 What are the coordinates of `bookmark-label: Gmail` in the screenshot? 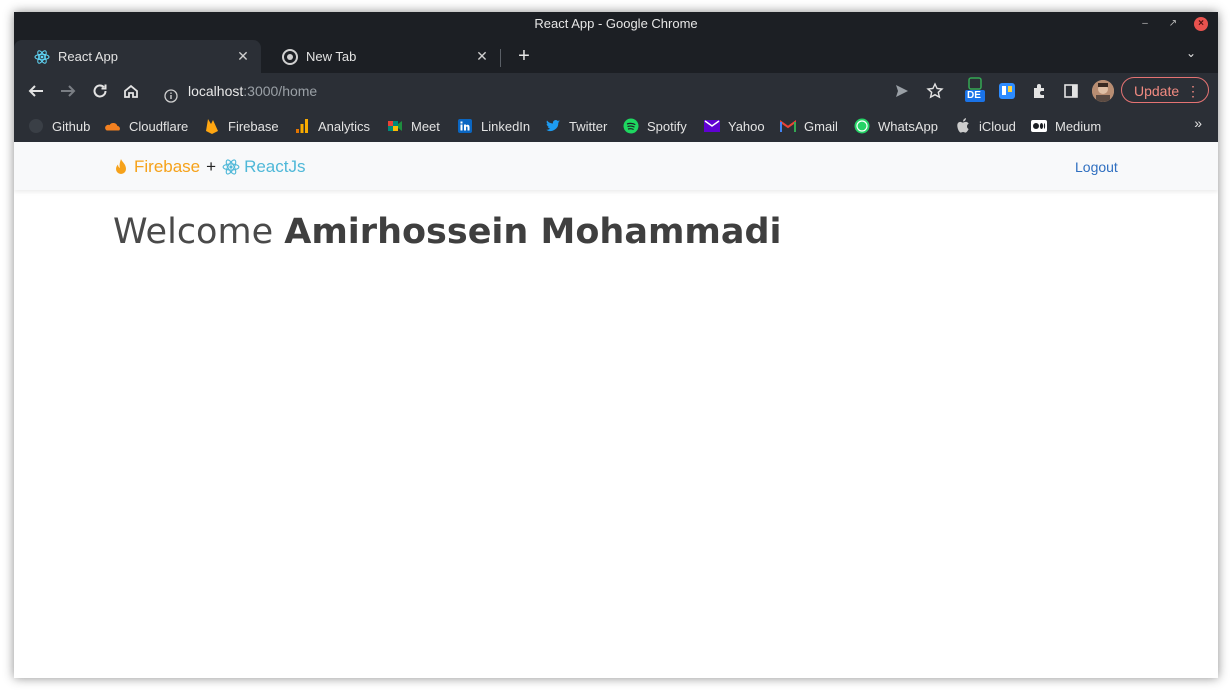 It's located at (821, 126).